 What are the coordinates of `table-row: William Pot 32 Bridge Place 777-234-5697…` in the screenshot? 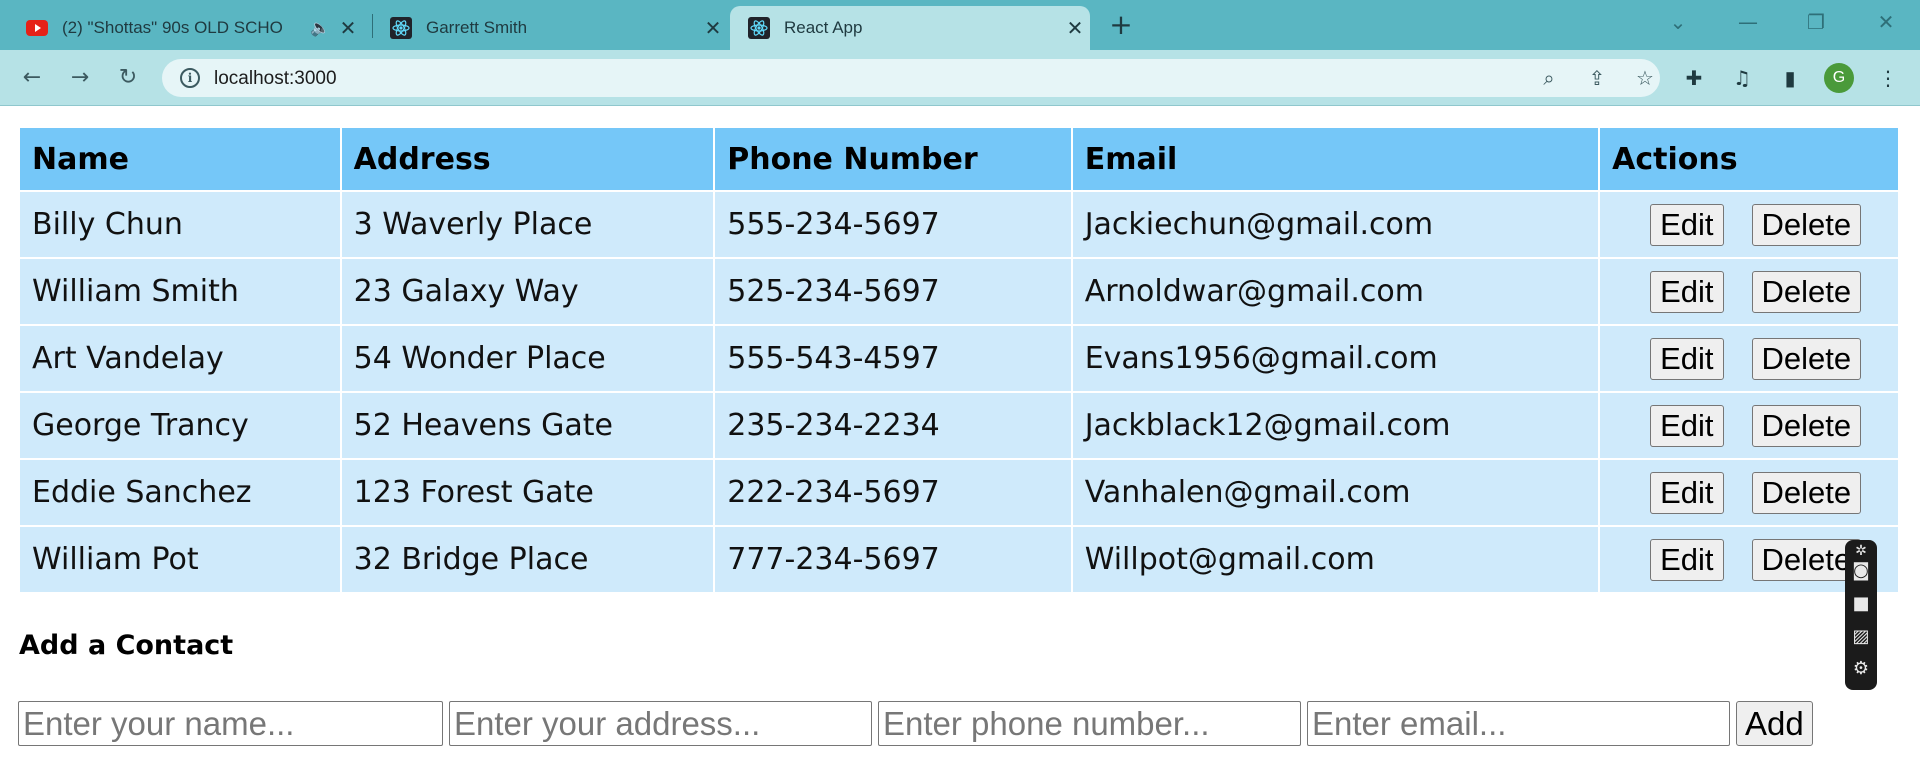 It's located at (959, 559).